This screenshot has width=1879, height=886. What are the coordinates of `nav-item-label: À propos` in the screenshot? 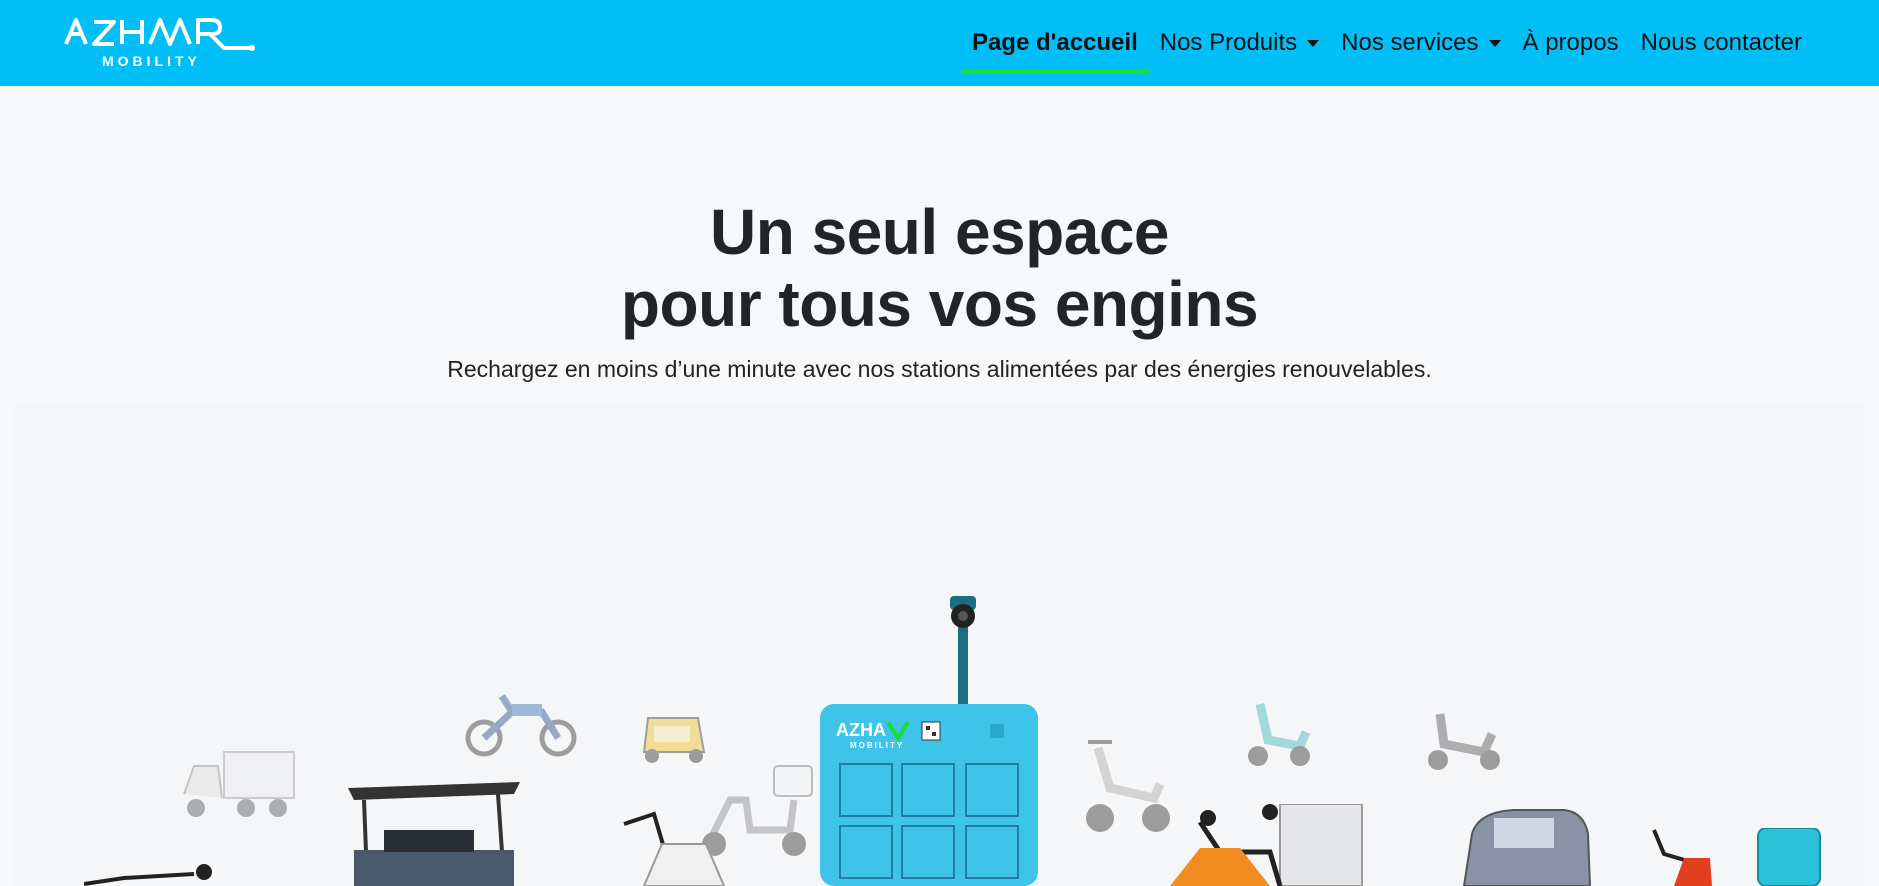 It's located at (1570, 42).